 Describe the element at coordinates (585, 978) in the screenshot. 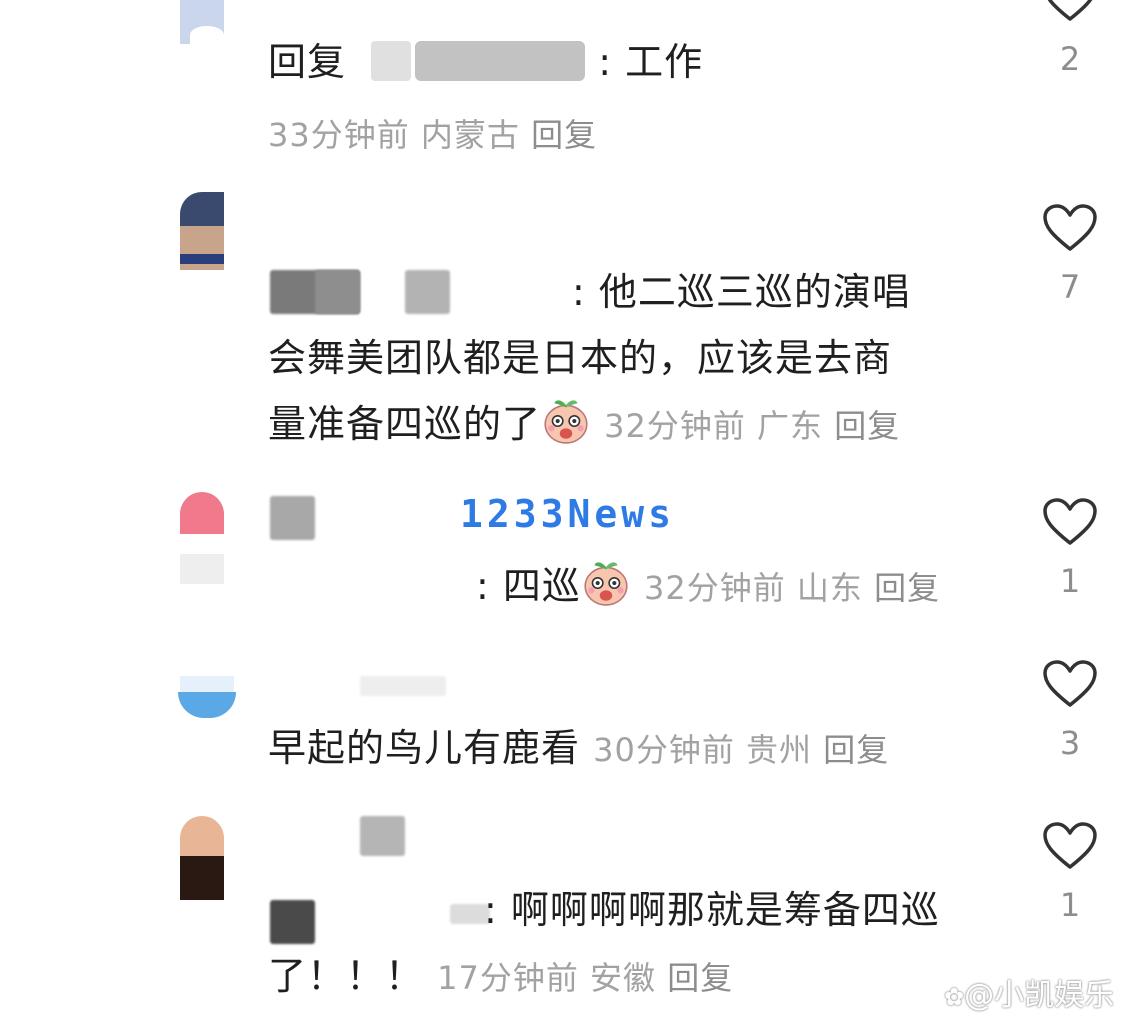

I see `comment-meta: 17分钟前 安徽 回复` at that location.